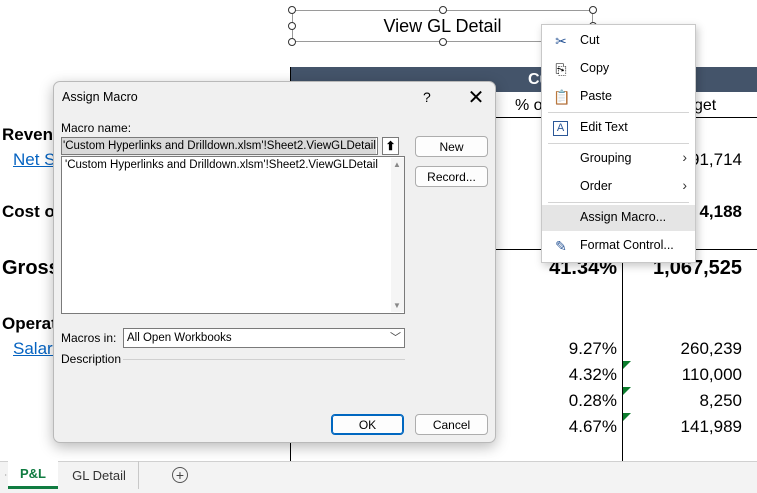 The image size is (757, 493). Describe the element at coordinates (606, 158) in the screenshot. I see `menu-item-label: Grouping` at that location.